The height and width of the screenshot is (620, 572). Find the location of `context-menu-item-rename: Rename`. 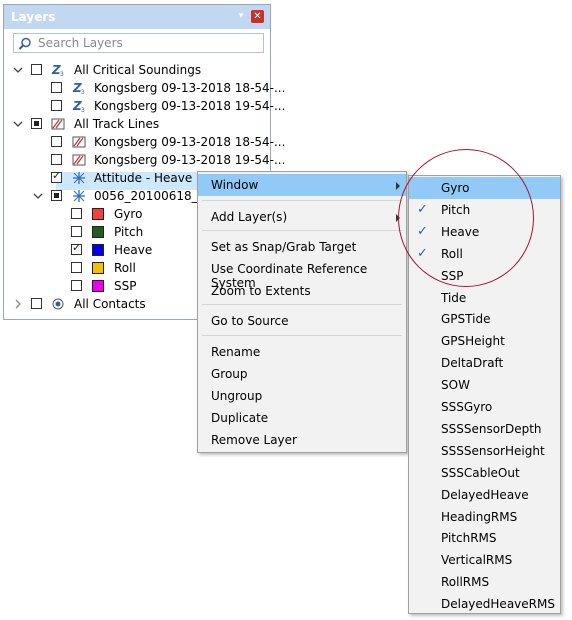

context-menu-item-rename: Rename is located at coordinates (302, 352).